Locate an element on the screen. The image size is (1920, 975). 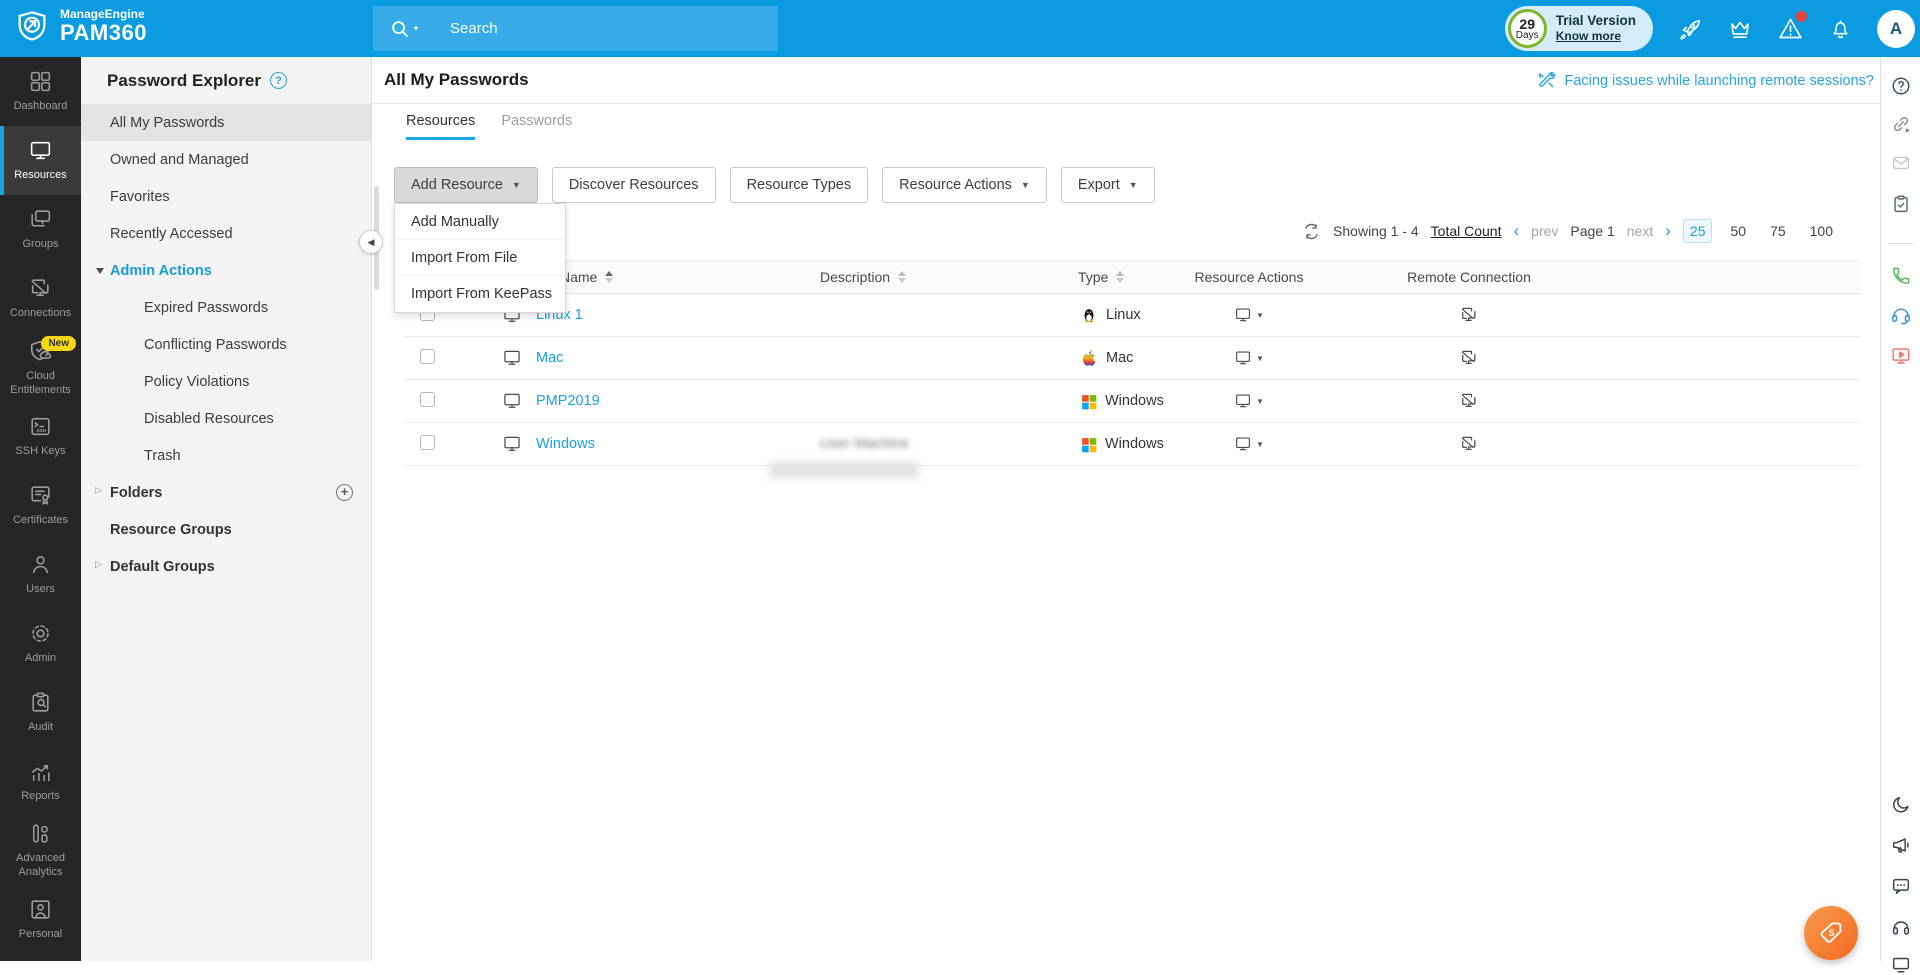
sidebar-item-personal: Personal is located at coordinates (40, 919).